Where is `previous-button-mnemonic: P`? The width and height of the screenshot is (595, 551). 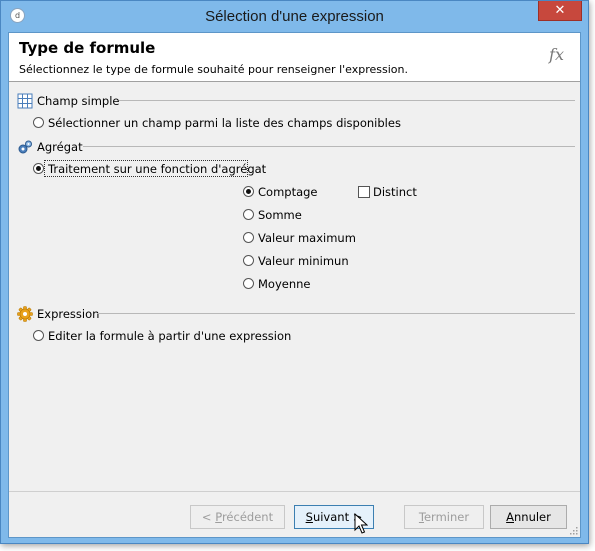
previous-button-mnemonic: P is located at coordinates (218, 517).